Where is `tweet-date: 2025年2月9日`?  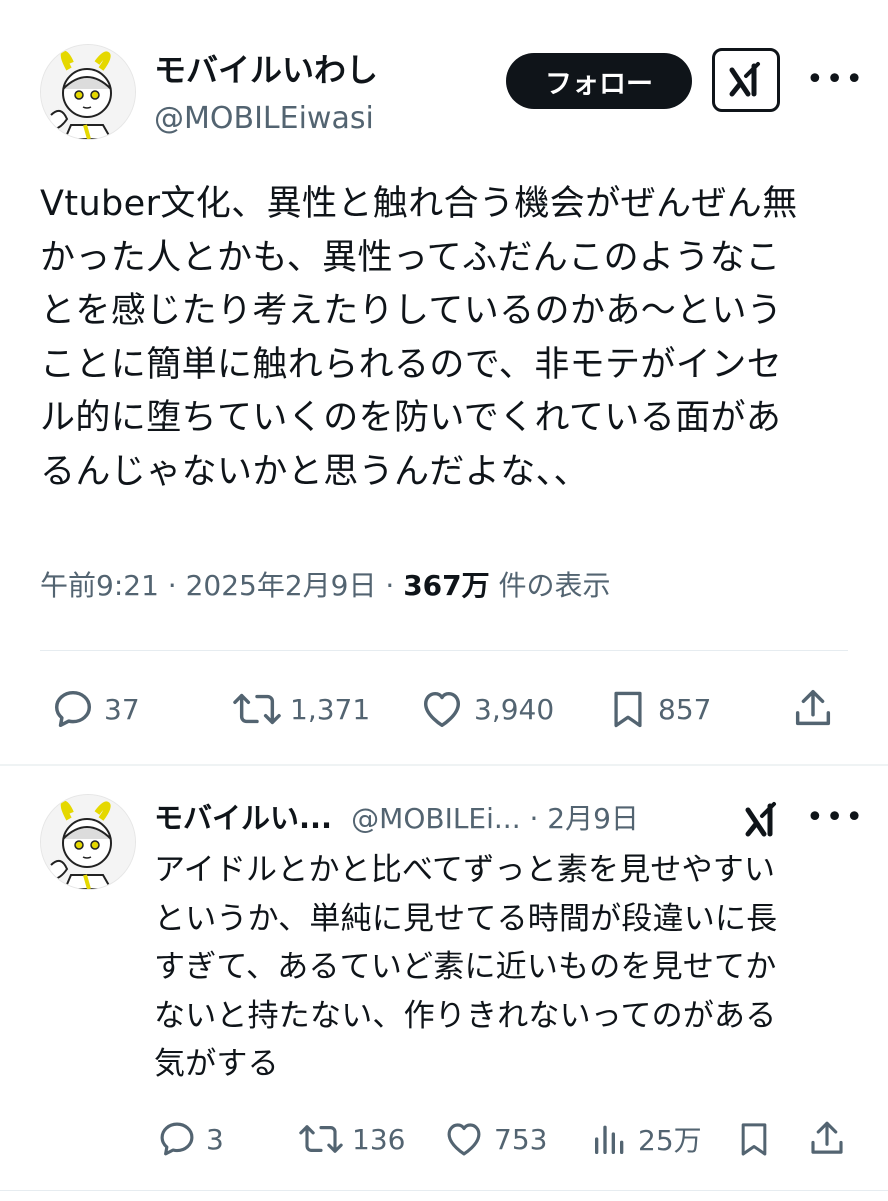
tweet-date: 2025年2月9日 is located at coordinates (281, 585).